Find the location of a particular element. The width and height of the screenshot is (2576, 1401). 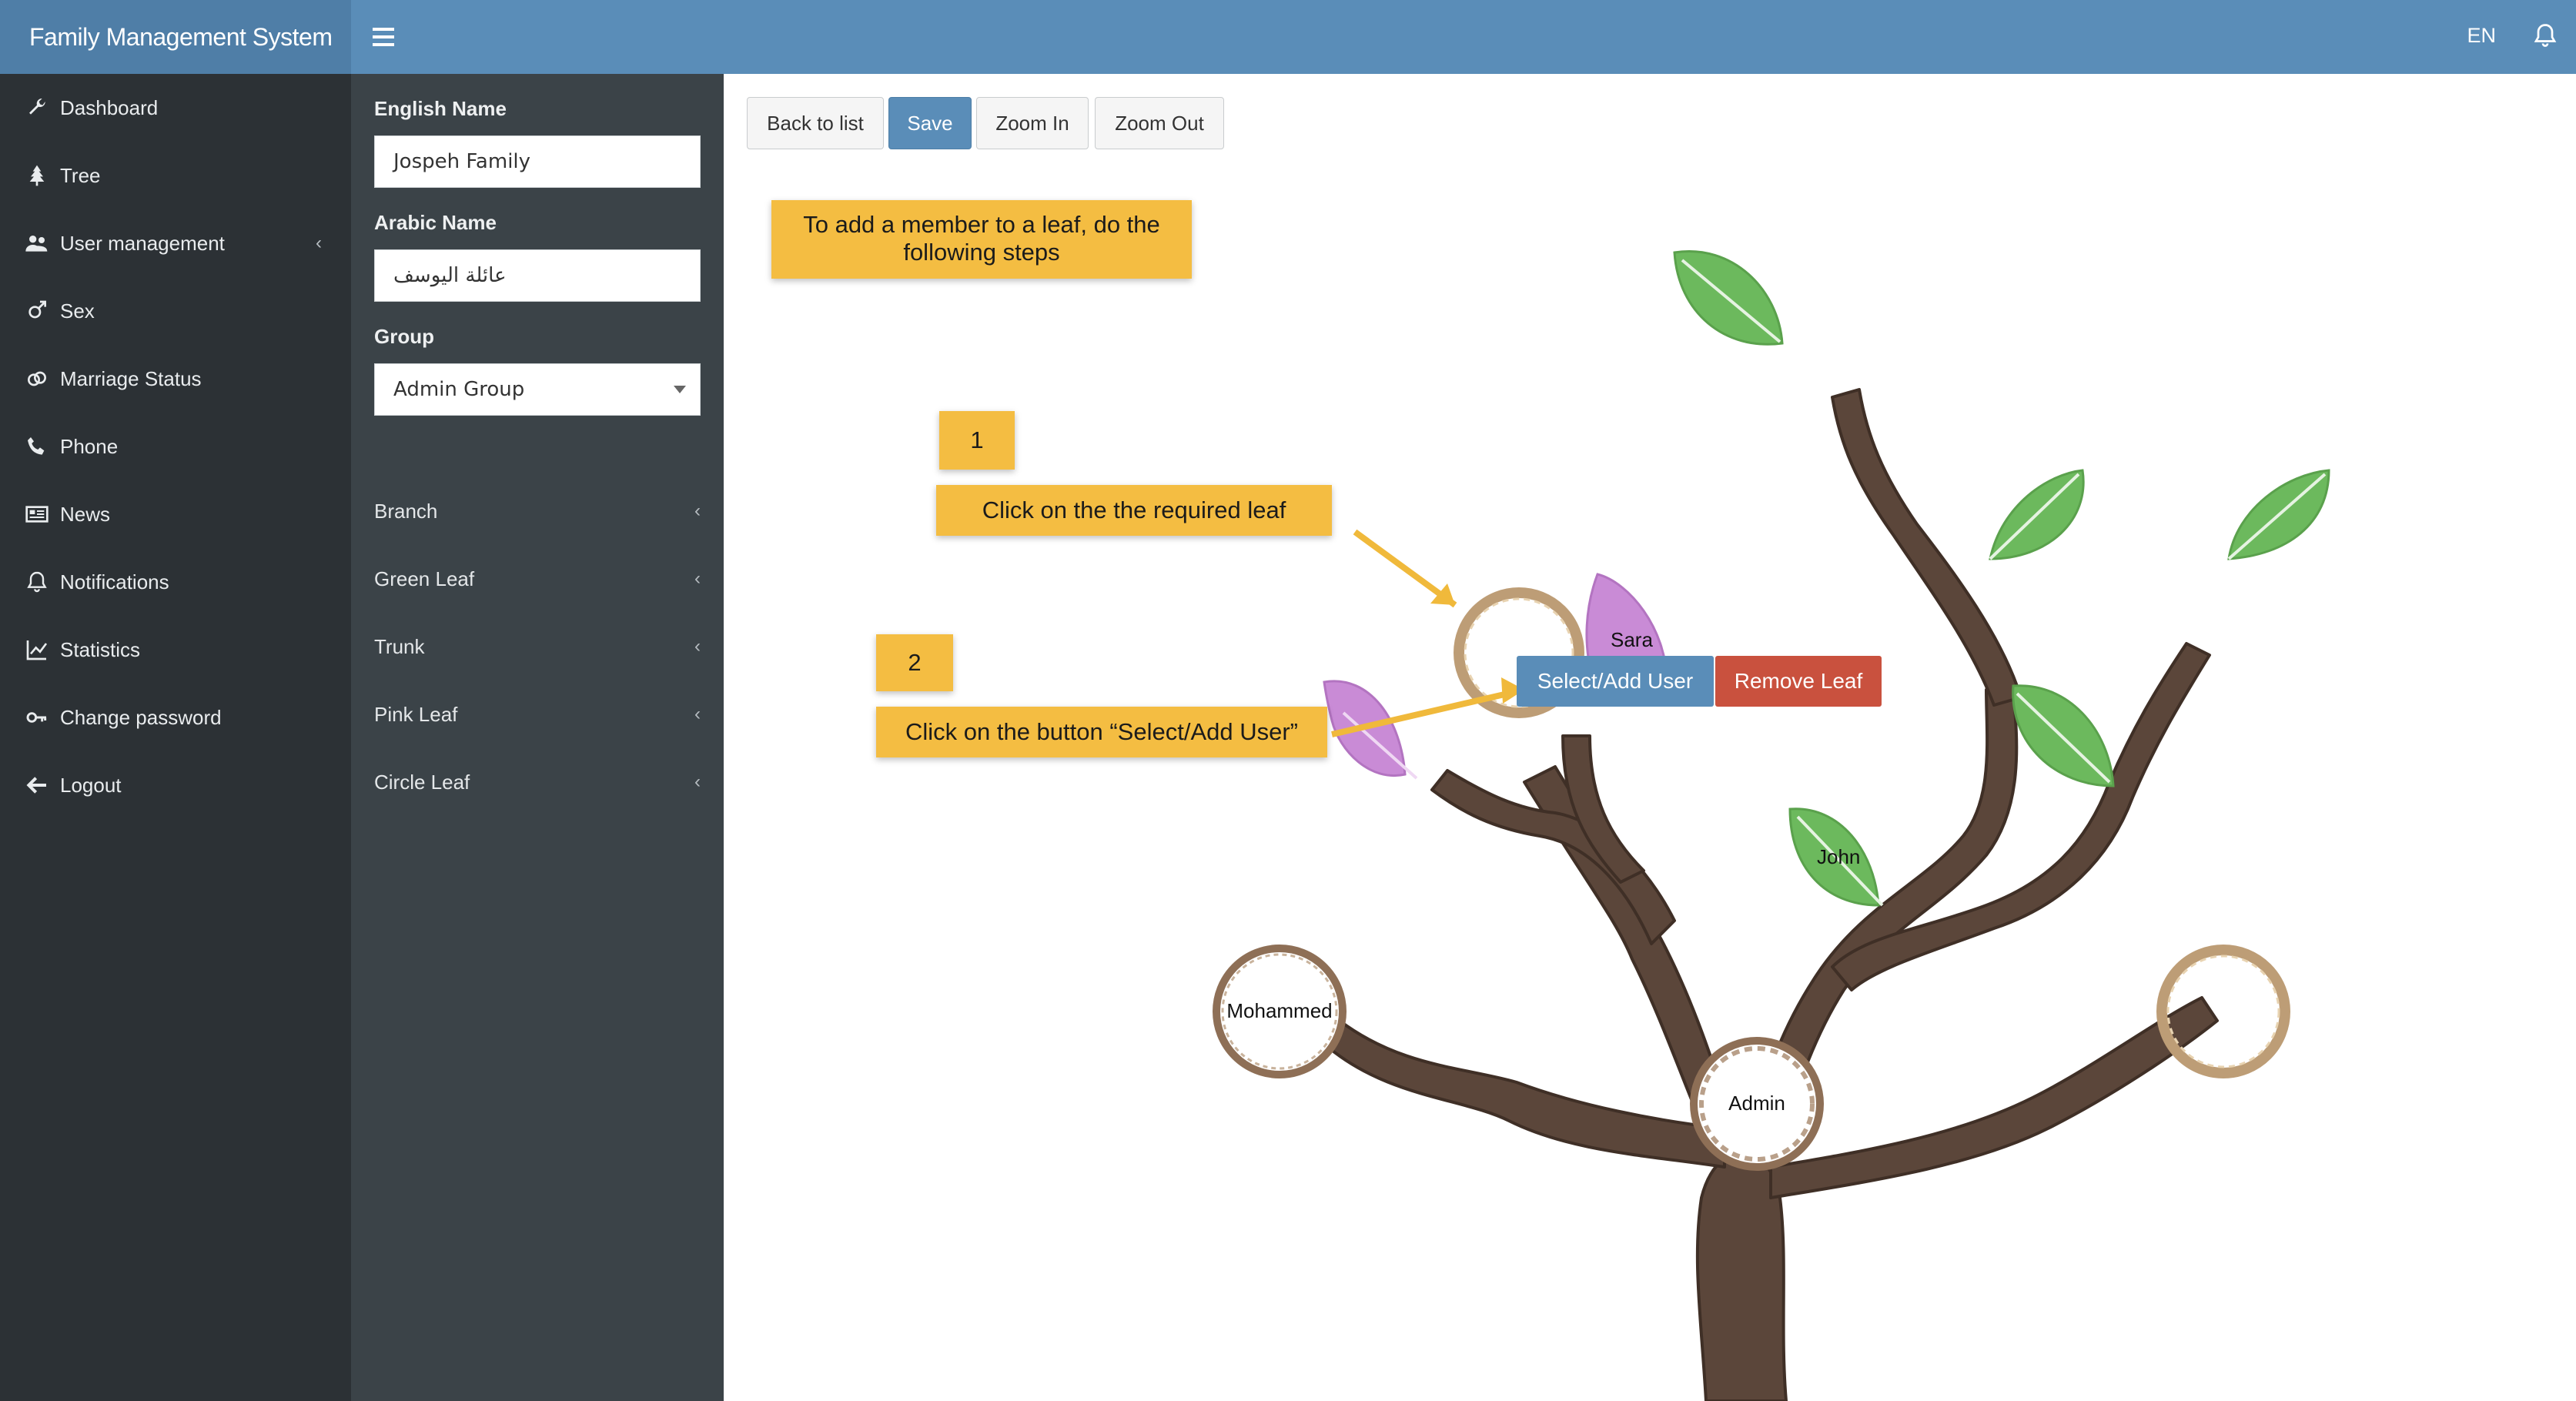

top-navbar: Family Management System EN is located at coordinates (1288, 37).